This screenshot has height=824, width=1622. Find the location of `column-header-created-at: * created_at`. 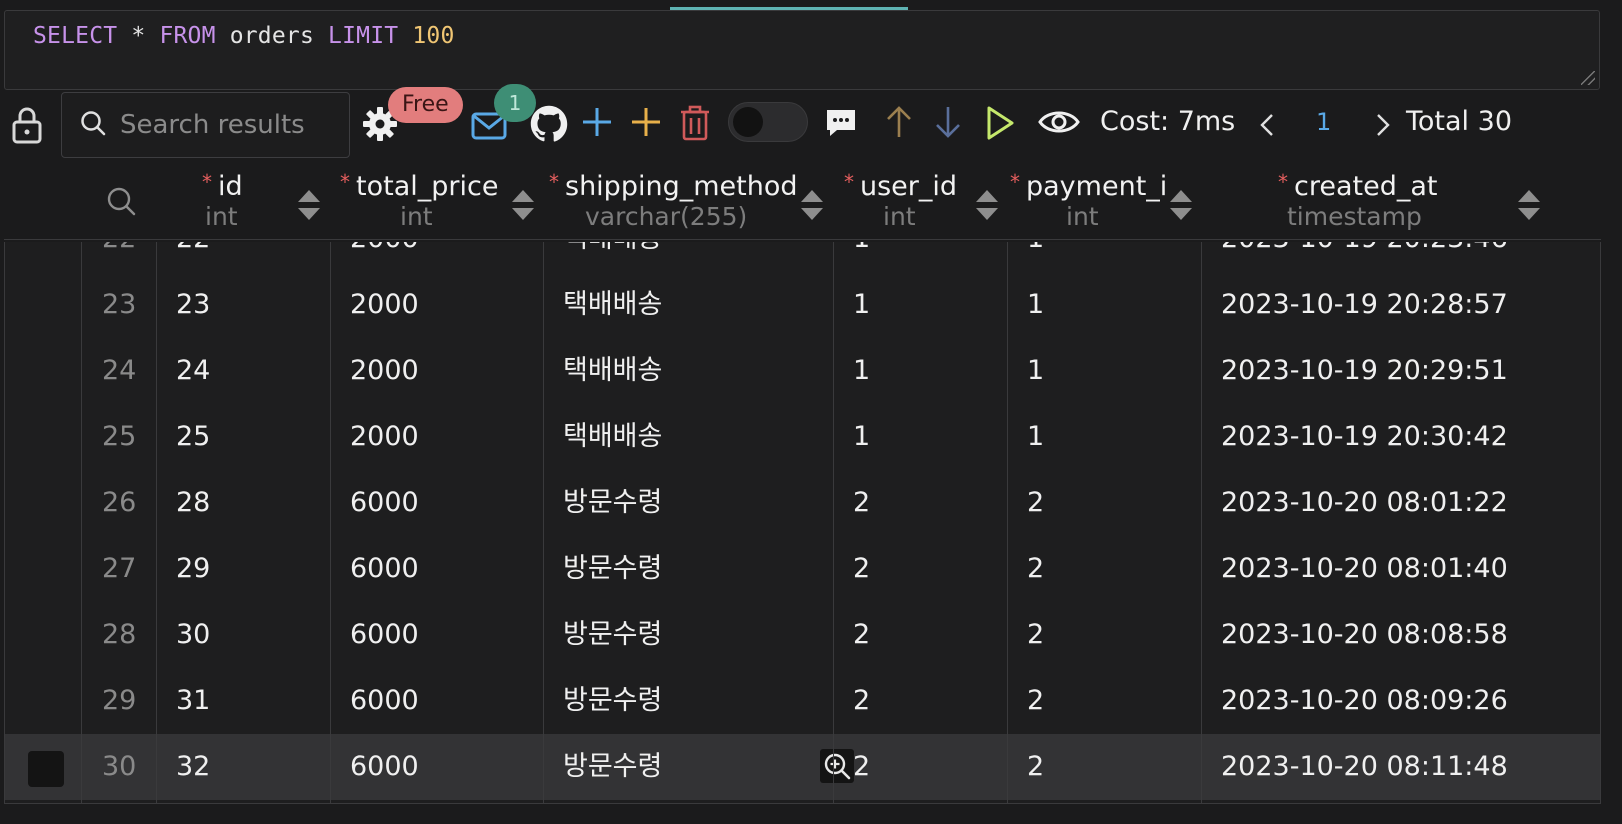

column-header-created-at: * created_at is located at coordinates (1357, 186).